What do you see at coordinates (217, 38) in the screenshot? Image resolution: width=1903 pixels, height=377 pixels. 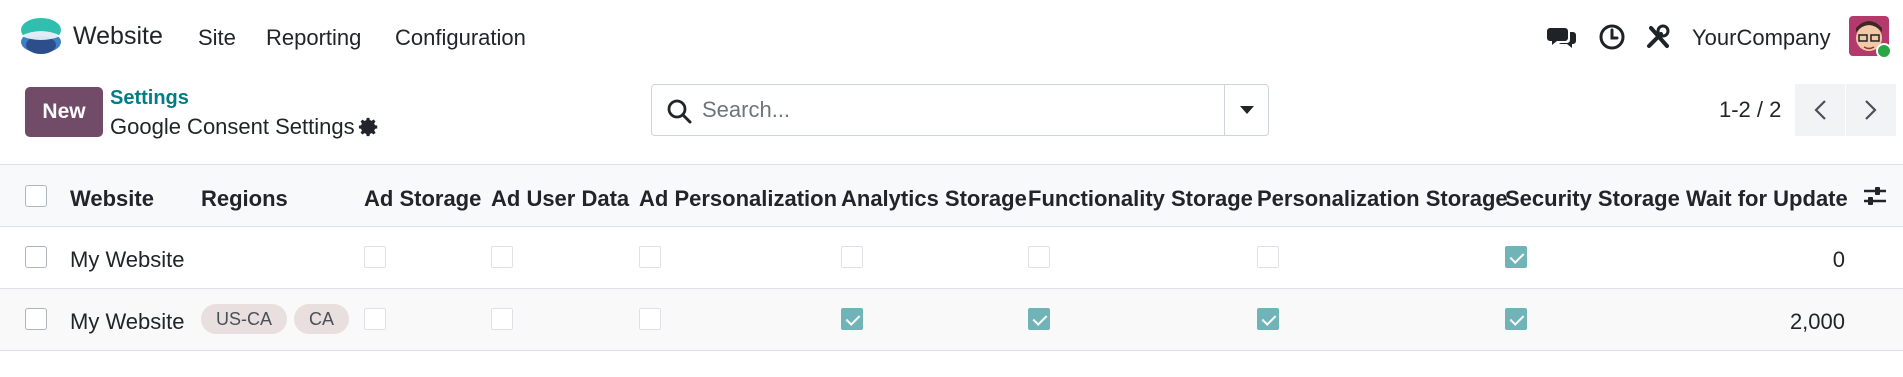 I see `menu-site: Site` at bounding box center [217, 38].